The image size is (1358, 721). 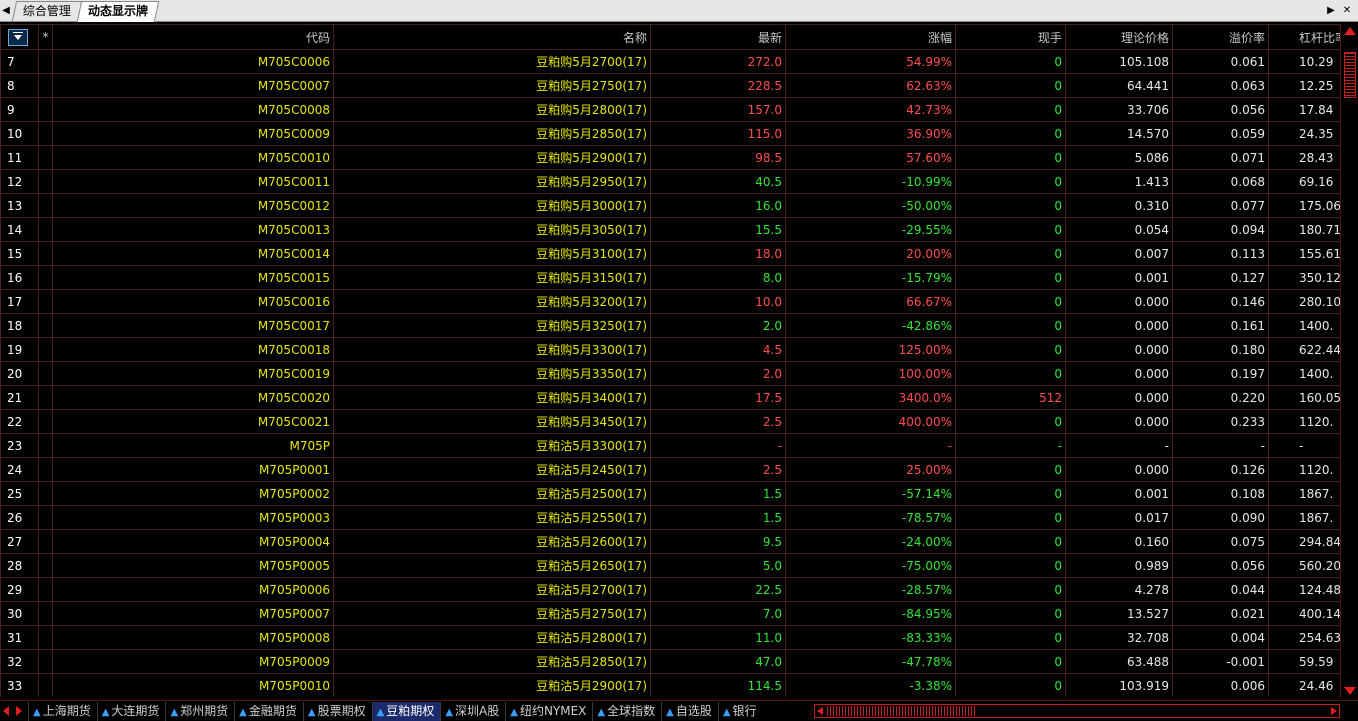 What do you see at coordinates (47, 11) in the screenshot?
I see `tab-general-management: 综合管理` at bounding box center [47, 11].